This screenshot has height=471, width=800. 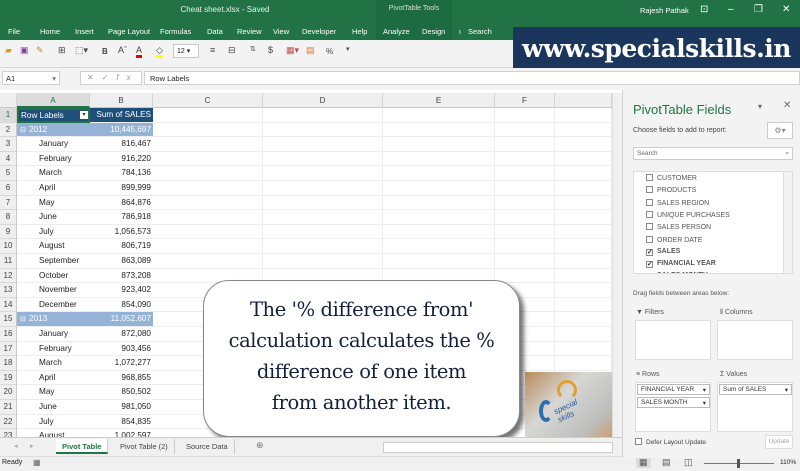 I want to click on minimize-icon: –, so click(x=731, y=9).